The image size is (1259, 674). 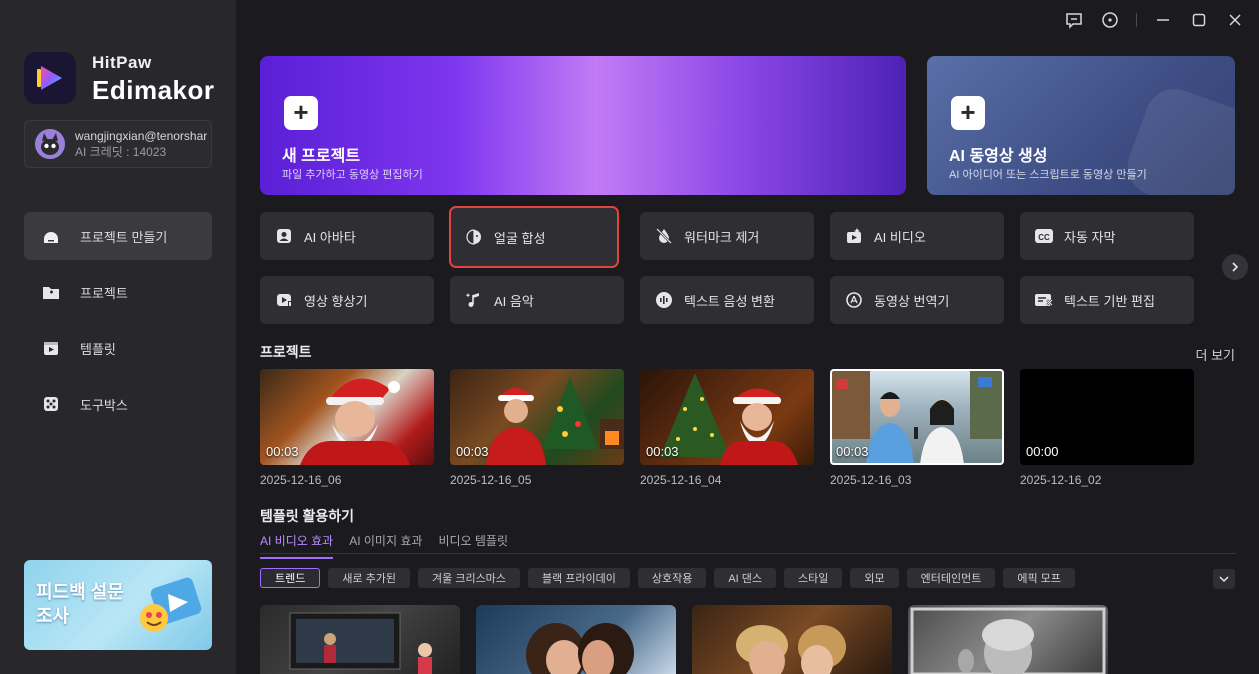 I want to click on tool-label: 워터마크 제거, so click(x=722, y=237).